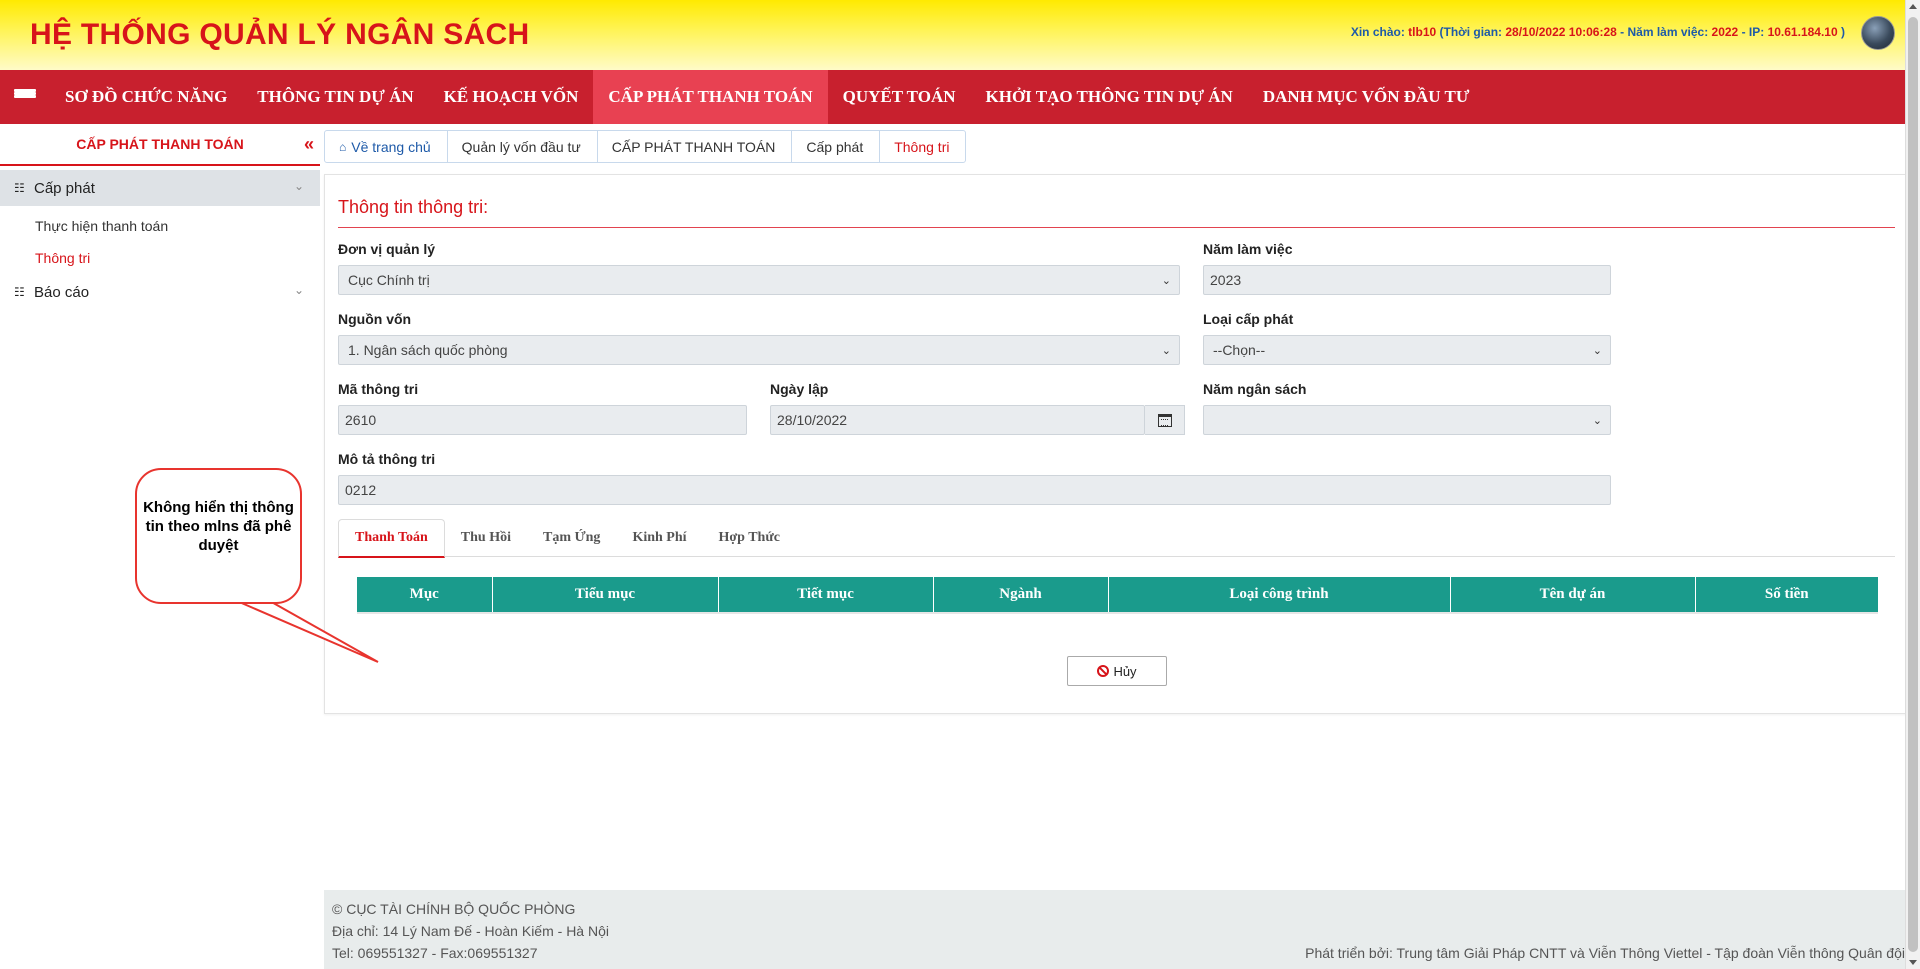  I want to click on column-header-loai-cong-trinh: Loại công trình, so click(1278, 595).